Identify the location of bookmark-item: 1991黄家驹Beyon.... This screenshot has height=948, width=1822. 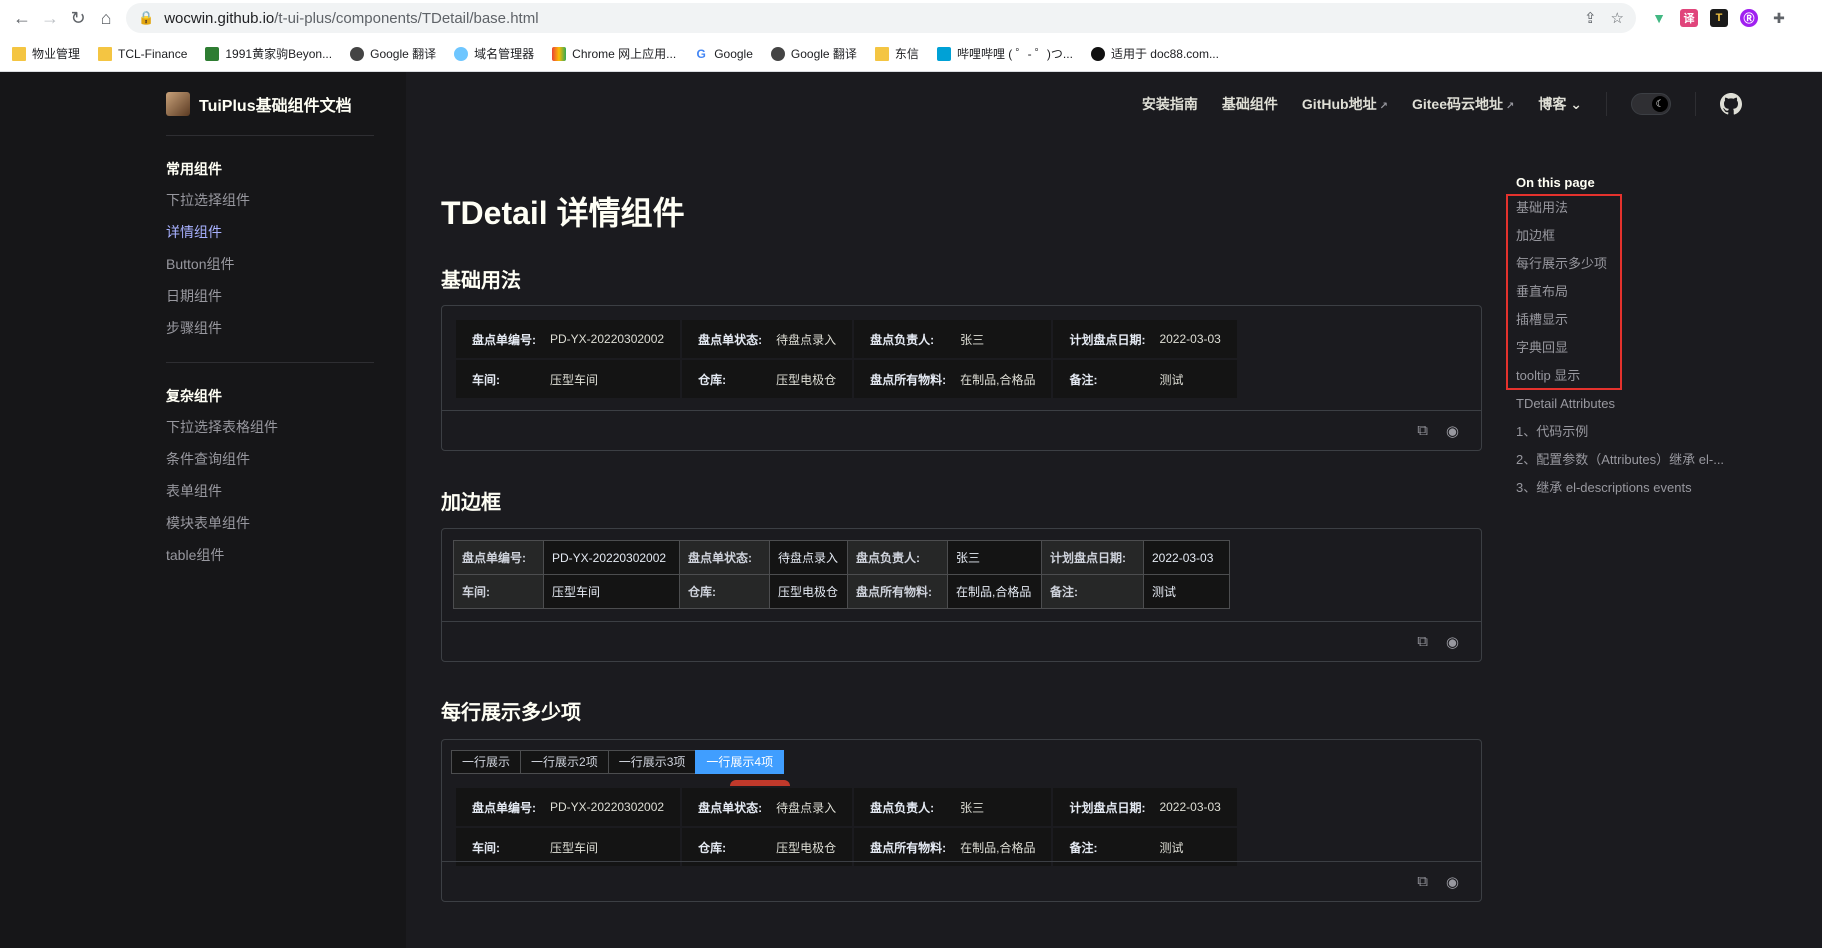
(268, 53).